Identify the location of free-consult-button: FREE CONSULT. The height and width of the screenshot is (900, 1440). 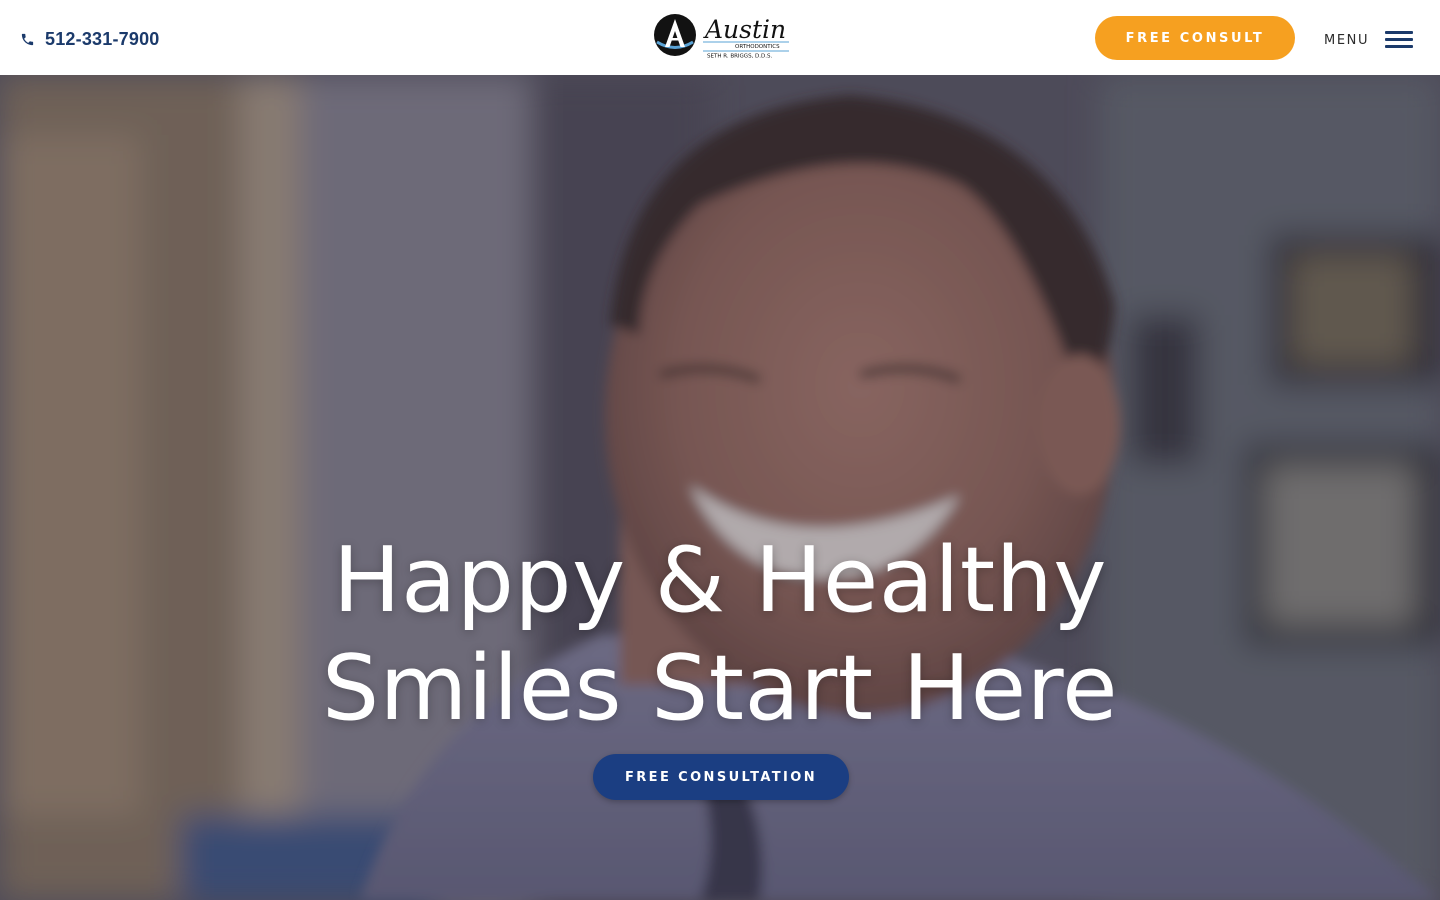
(1195, 38).